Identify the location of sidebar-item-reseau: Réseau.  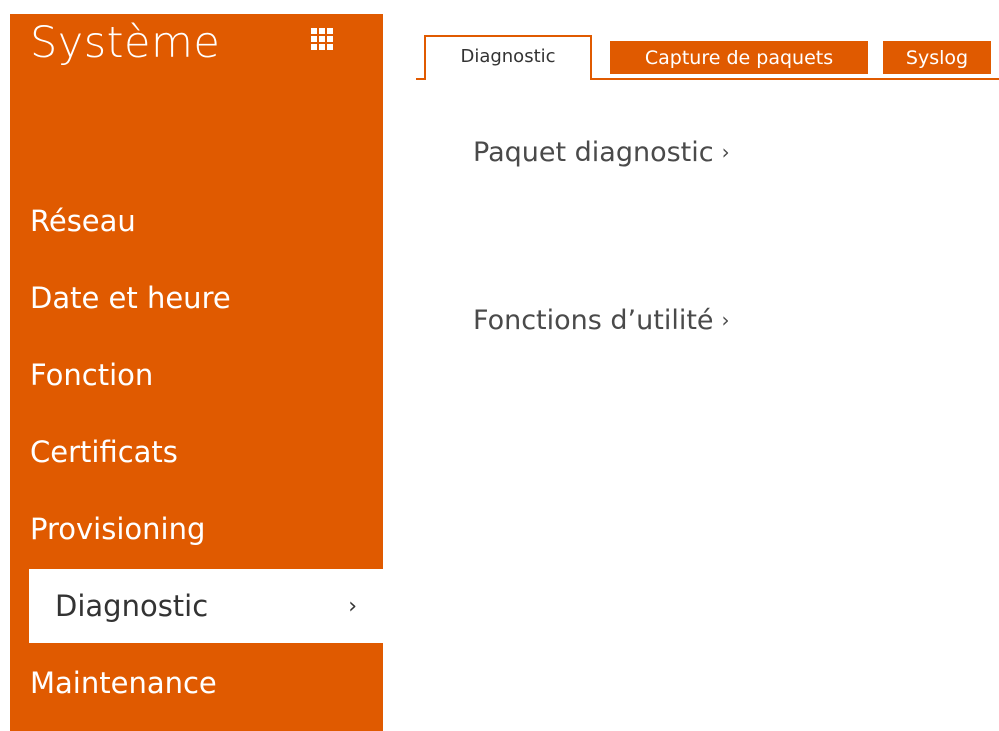
(196, 221).